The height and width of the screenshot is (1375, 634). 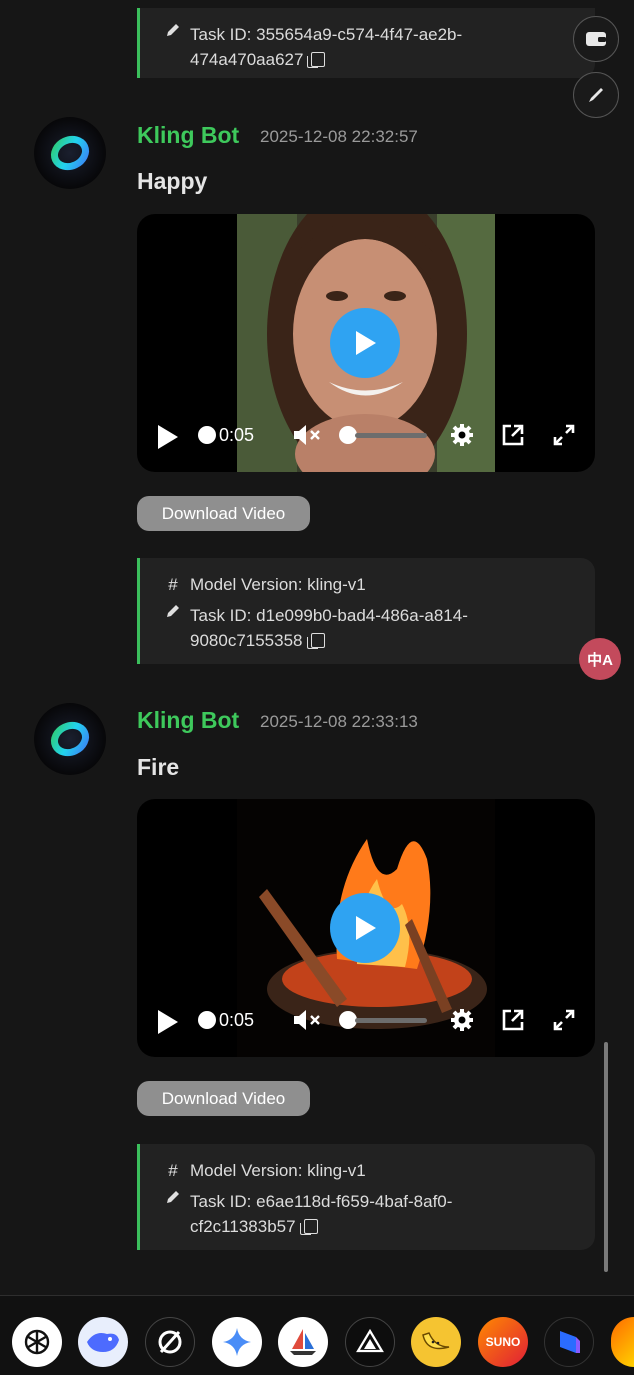 I want to click on gemini-icon, so click(x=237, y=1342).